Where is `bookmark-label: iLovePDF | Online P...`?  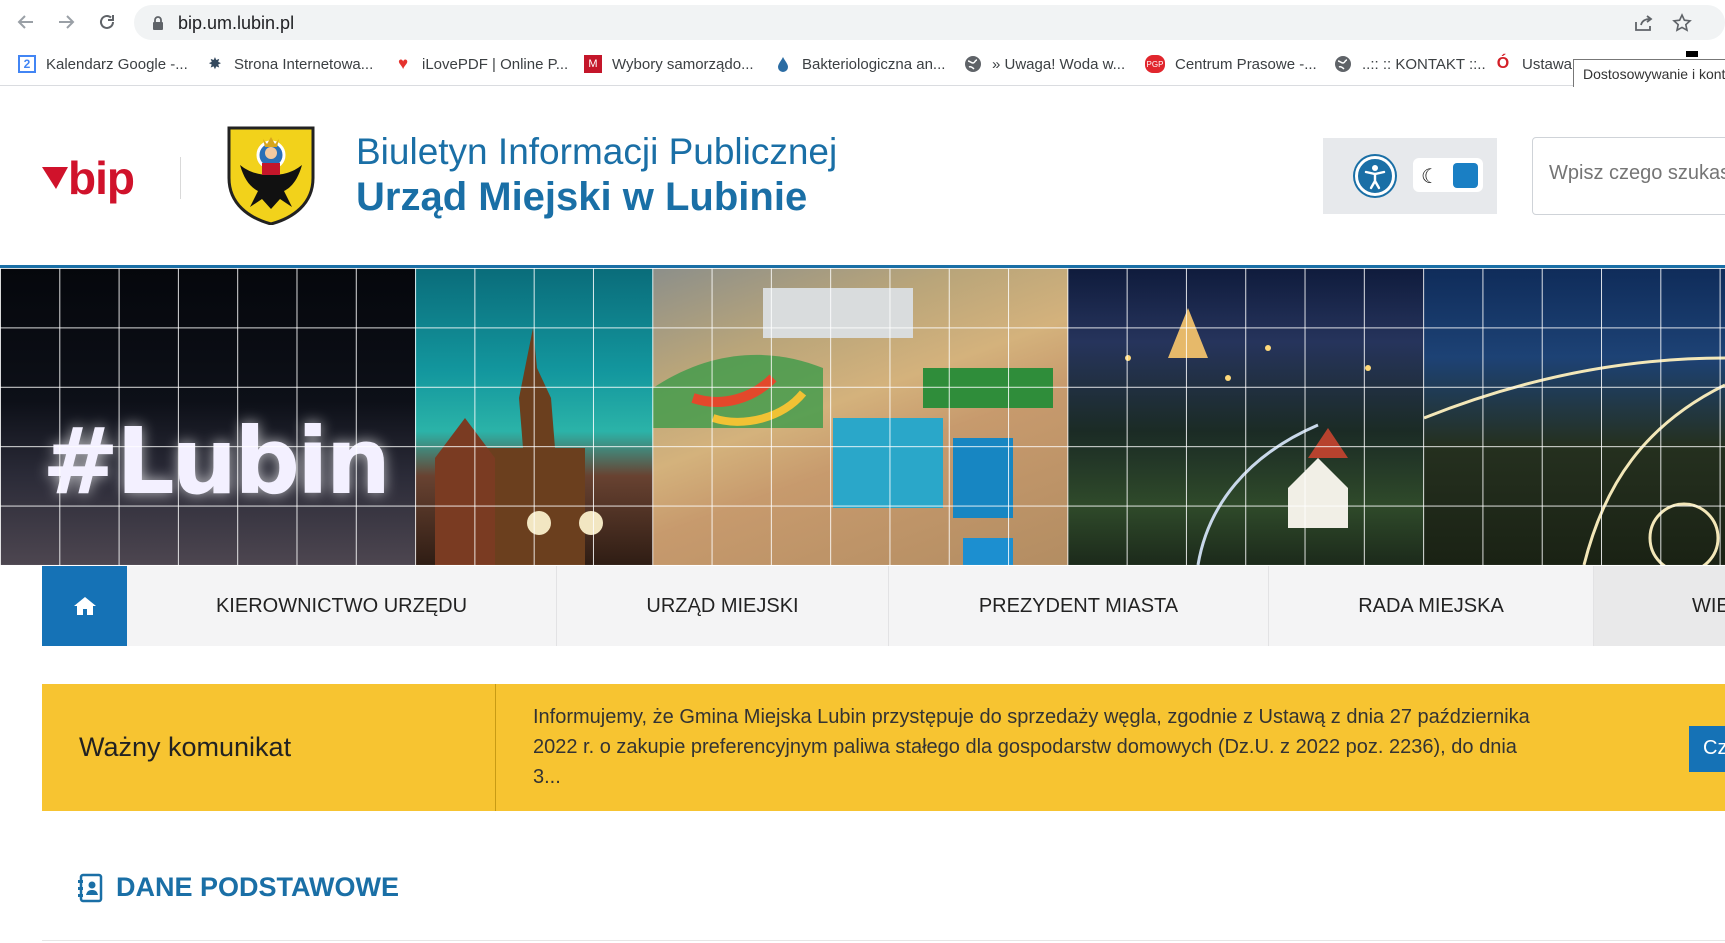 bookmark-label: iLovePDF | Online P... is located at coordinates (495, 64).